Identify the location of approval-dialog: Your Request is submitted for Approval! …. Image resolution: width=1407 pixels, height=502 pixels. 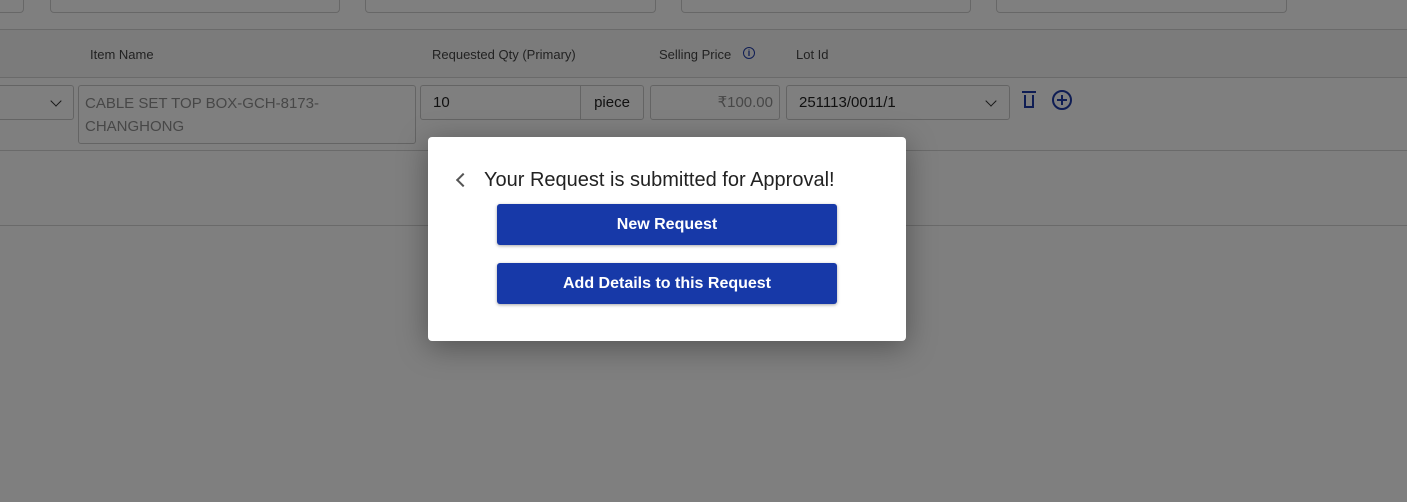
(667, 239).